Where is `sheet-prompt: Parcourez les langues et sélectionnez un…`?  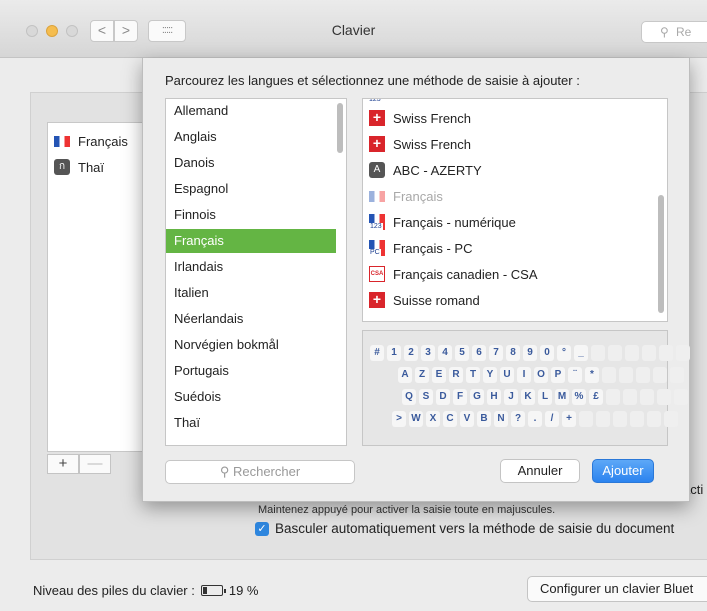
sheet-prompt: Parcourez les langues et sélectionnez un… is located at coordinates (372, 80).